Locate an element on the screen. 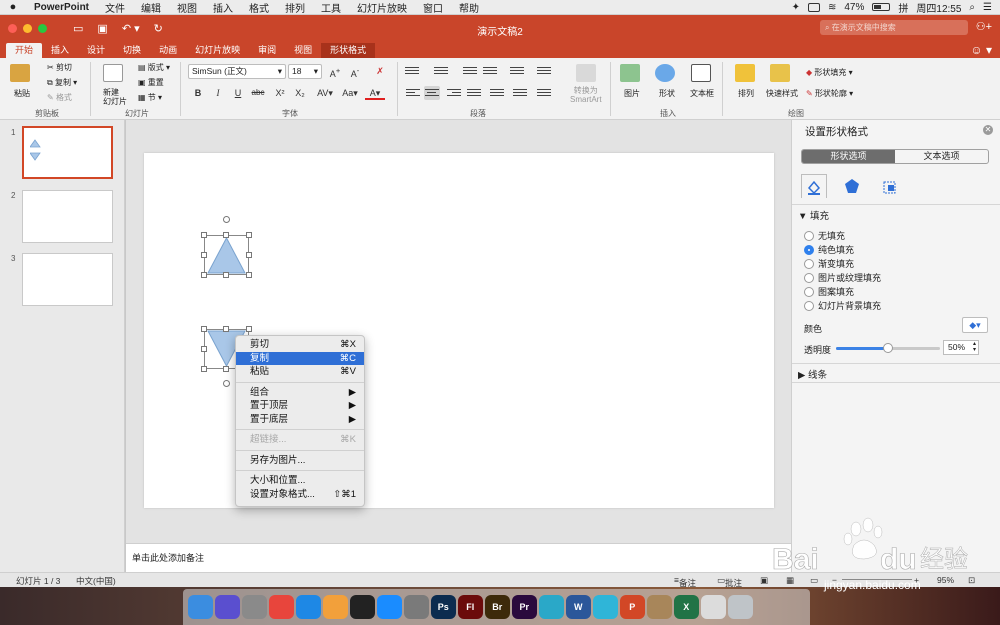 The image size is (1000, 625). section-button: ▦ 节 ▾ is located at coordinates (150, 97).